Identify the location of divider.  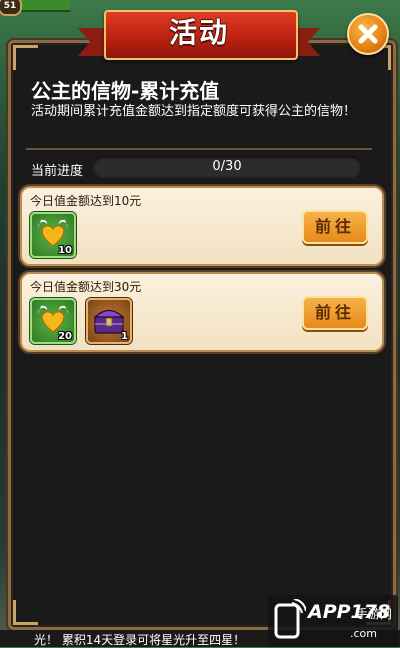
(199, 149).